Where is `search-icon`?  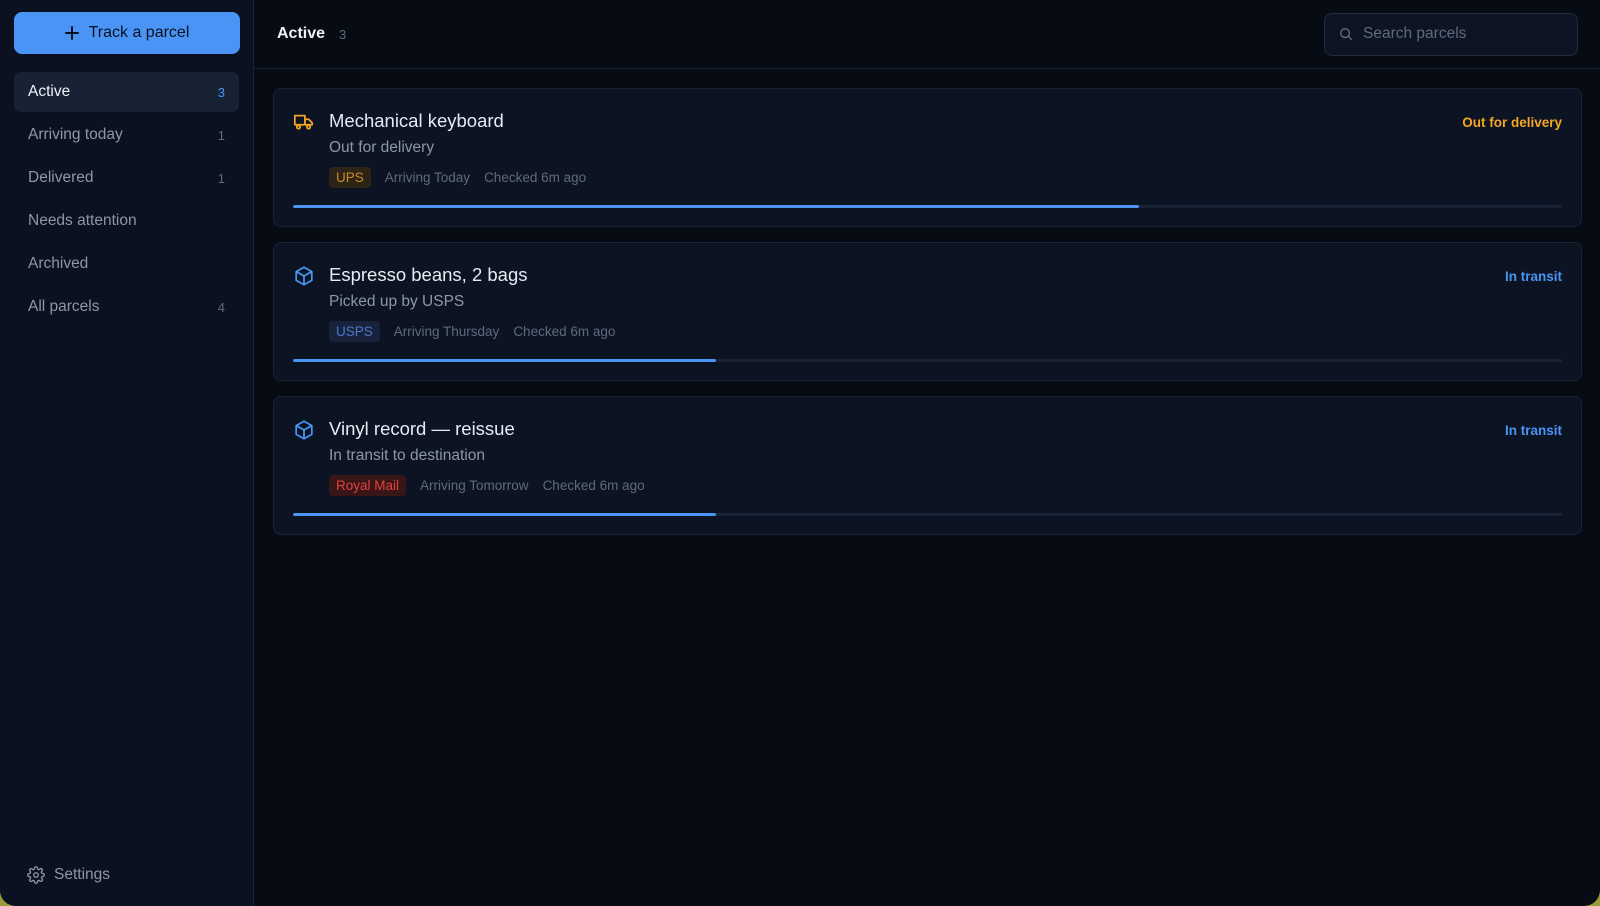
search-icon is located at coordinates (1346, 34).